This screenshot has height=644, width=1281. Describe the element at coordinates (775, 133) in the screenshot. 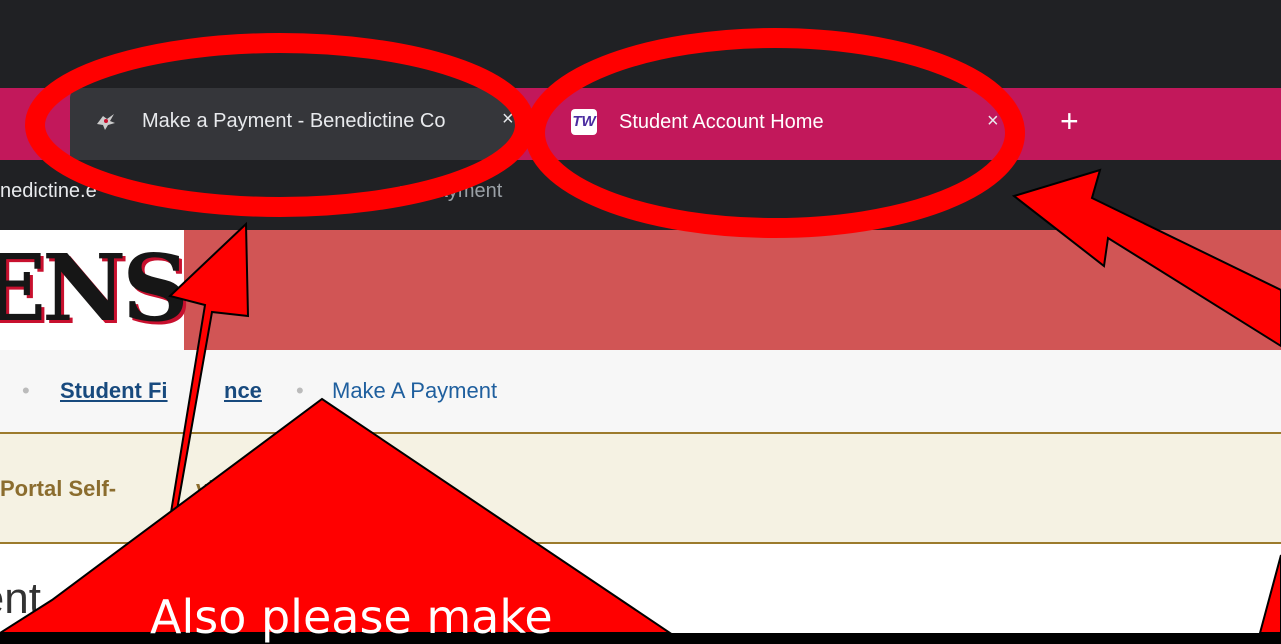

I see `annotation-ellipse-right` at that location.